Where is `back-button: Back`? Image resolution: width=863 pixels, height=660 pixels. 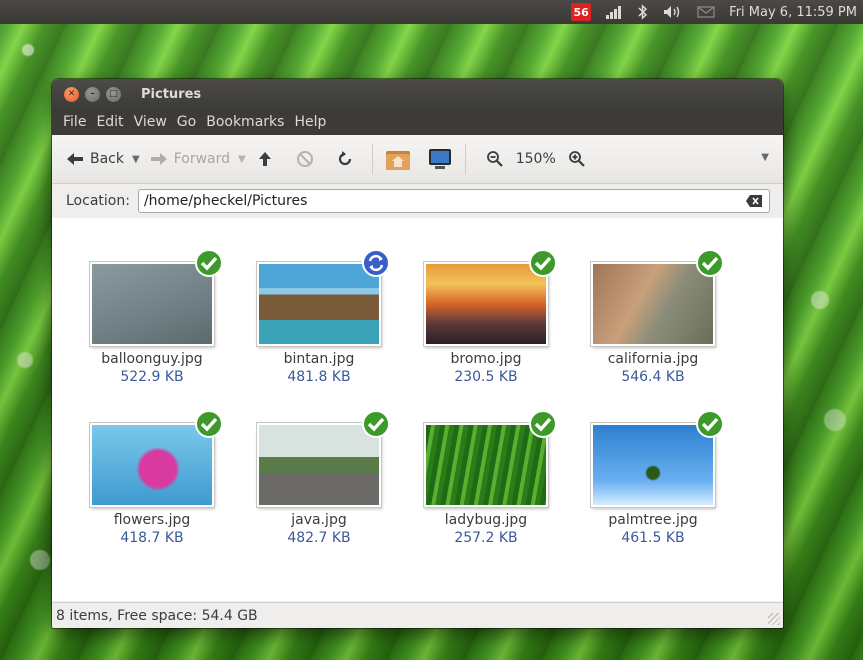
back-button: Back is located at coordinates (95, 159).